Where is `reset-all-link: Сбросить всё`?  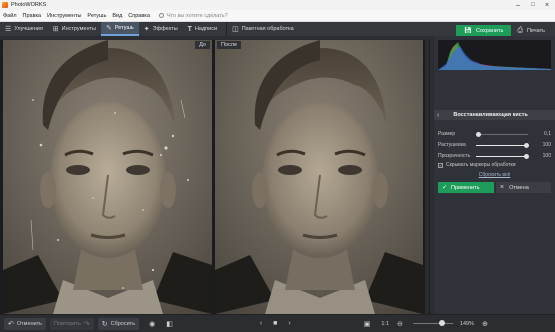 reset-all-link: Сбросить всё is located at coordinates (494, 175).